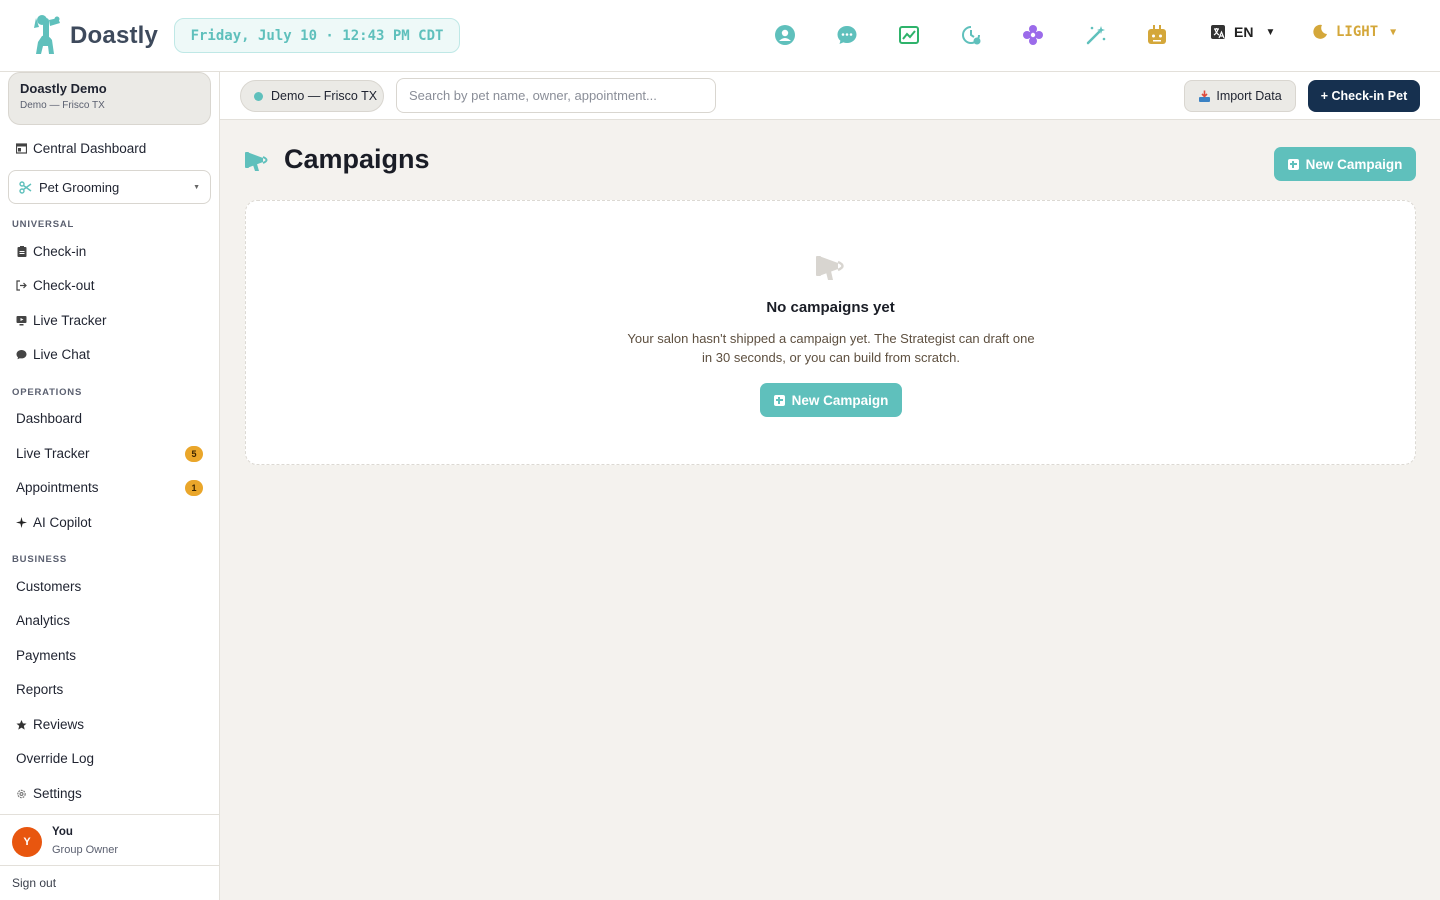 The height and width of the screenshot is (900, 1440). I want to click on inbox-tray-icon, so click(1205, 96).